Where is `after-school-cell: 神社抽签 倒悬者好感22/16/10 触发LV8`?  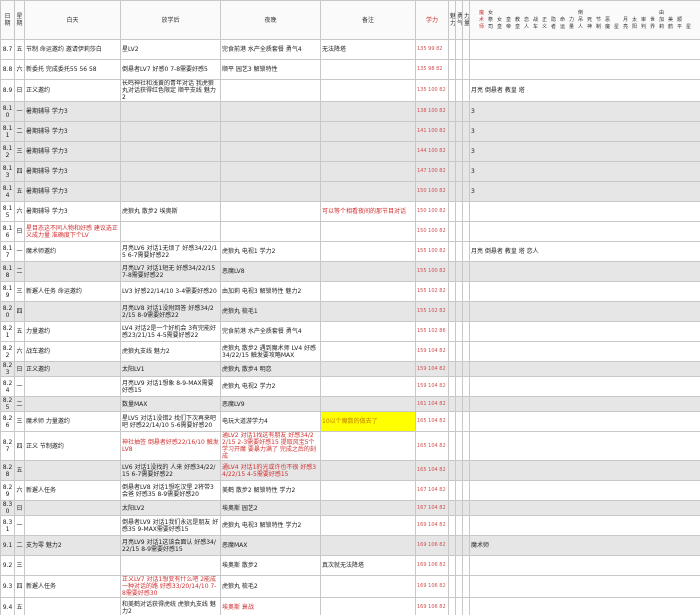 after-school-cell: 神社抽签 倒悬者好感22/16/10 触发LV8 is located at coordinates (170, 446).